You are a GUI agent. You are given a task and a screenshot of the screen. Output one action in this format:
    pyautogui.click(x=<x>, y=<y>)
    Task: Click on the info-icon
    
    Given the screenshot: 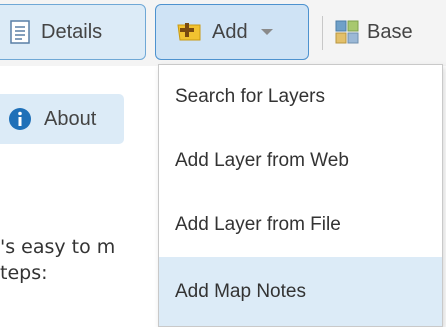 What is the action you would take?
    pyautogui.click(x=20, y=119)
    